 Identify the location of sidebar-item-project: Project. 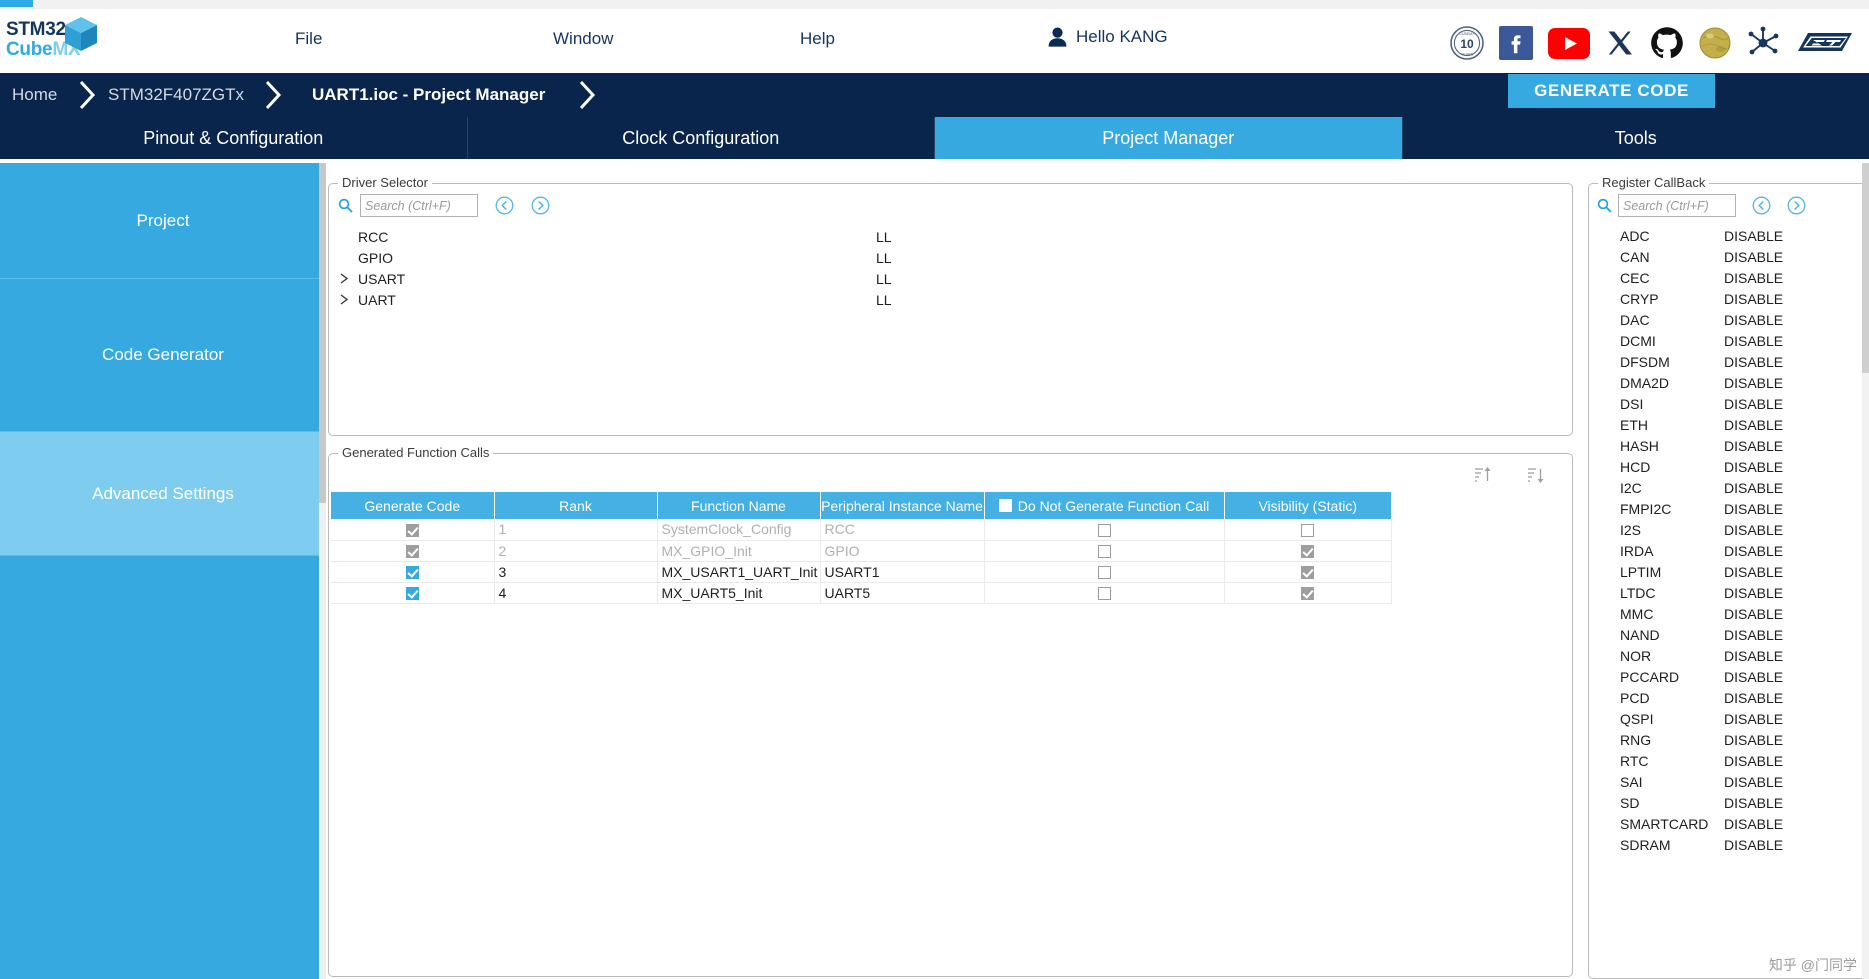
(163, 221).